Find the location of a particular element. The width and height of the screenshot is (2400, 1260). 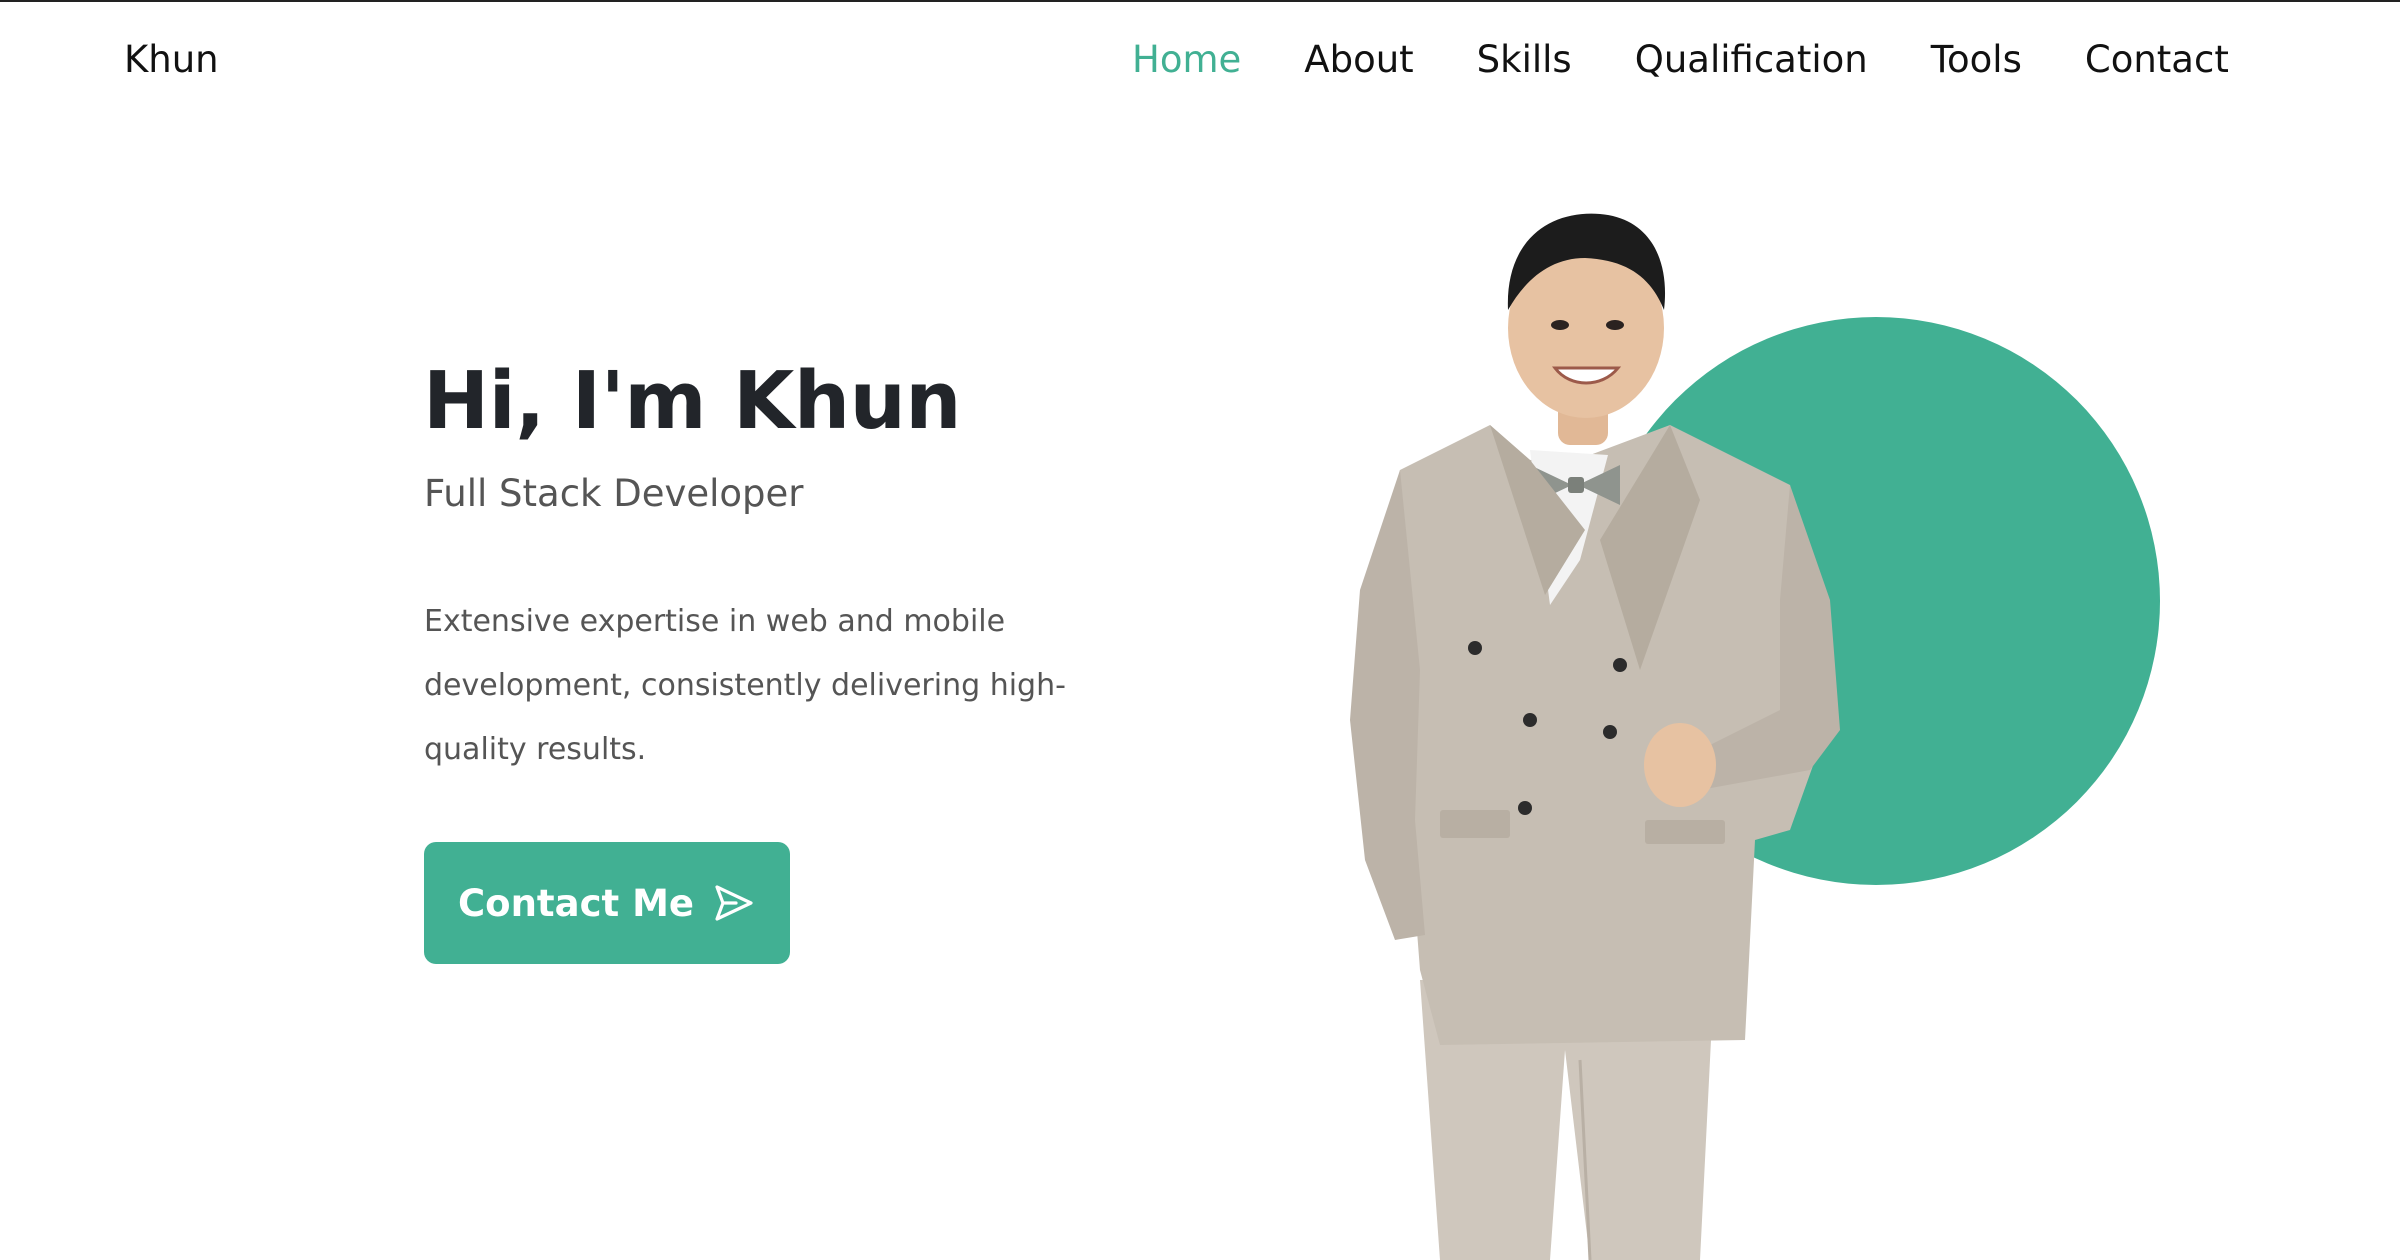

nav-about: About is located at coordinates (1358, 59).